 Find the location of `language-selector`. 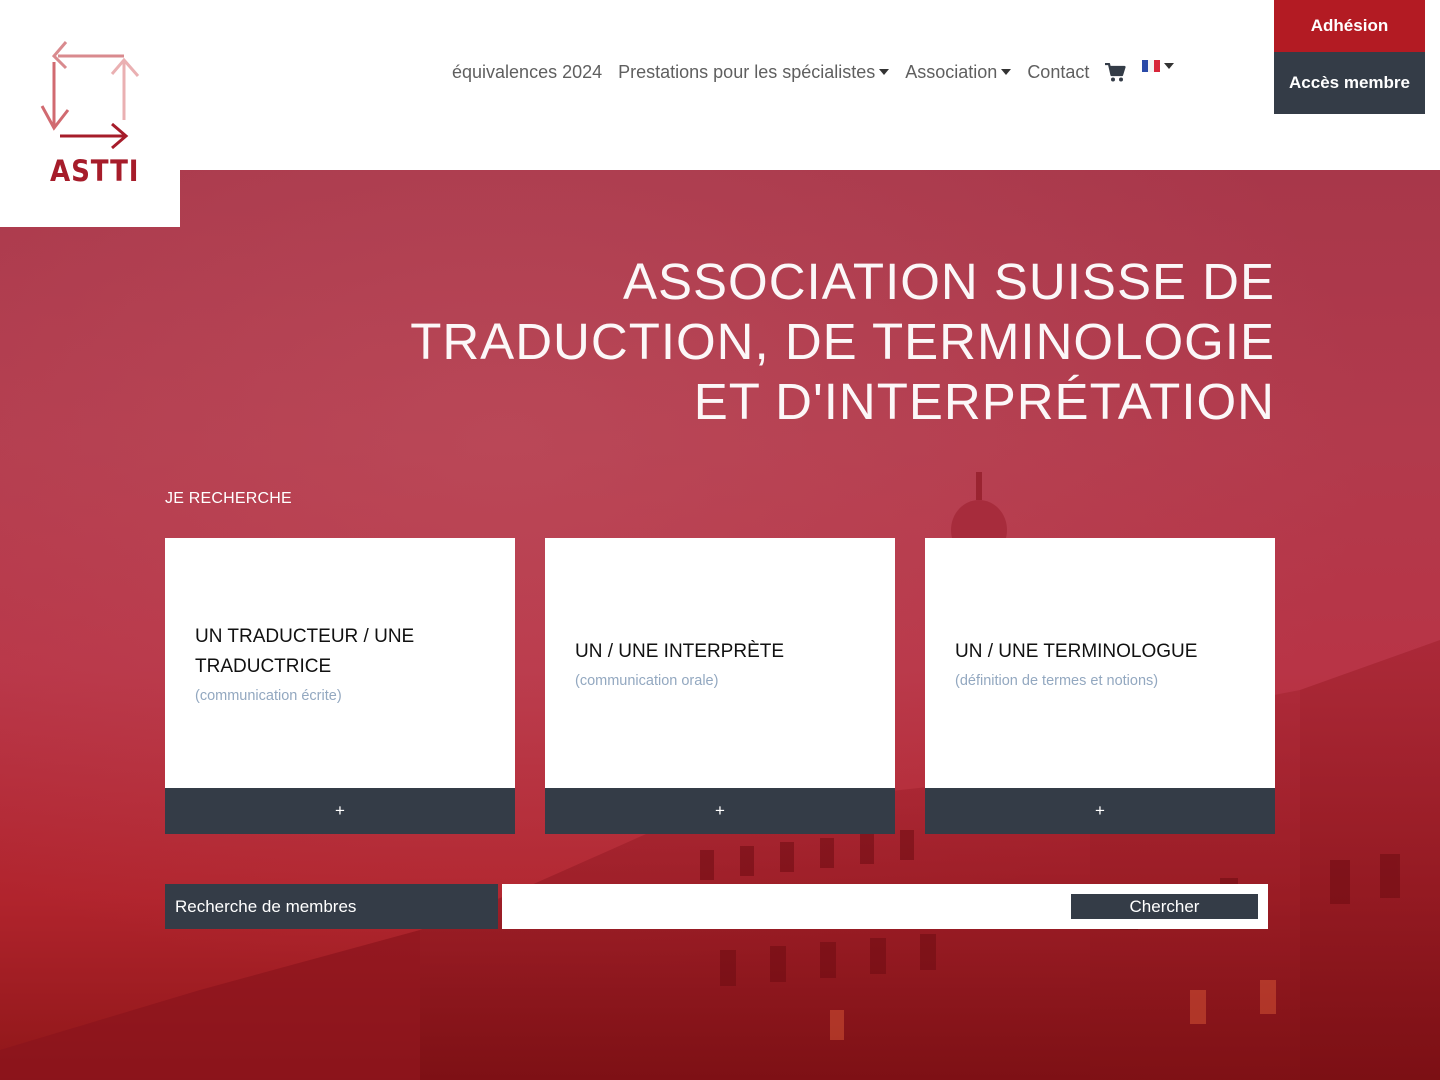

language-selector is located at coordinates (1158, 66).